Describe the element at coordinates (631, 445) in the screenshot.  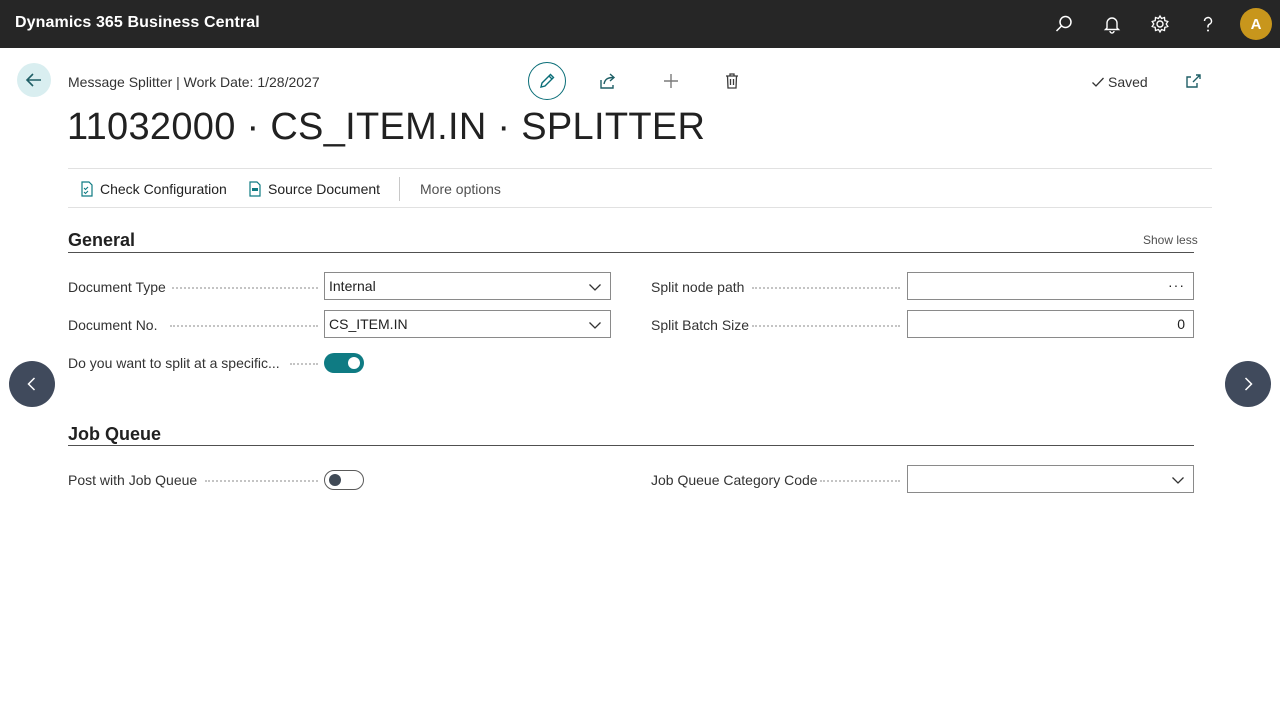
I see `job-queue-section-divider` at that location.